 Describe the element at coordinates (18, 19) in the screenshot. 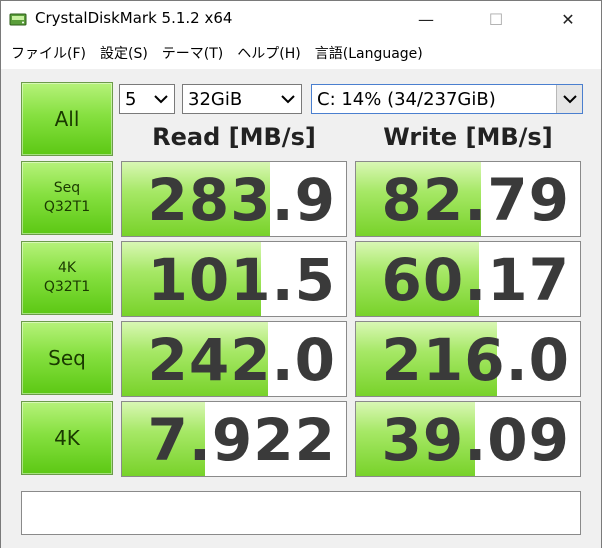

I see `app-disk-icon` at that location.